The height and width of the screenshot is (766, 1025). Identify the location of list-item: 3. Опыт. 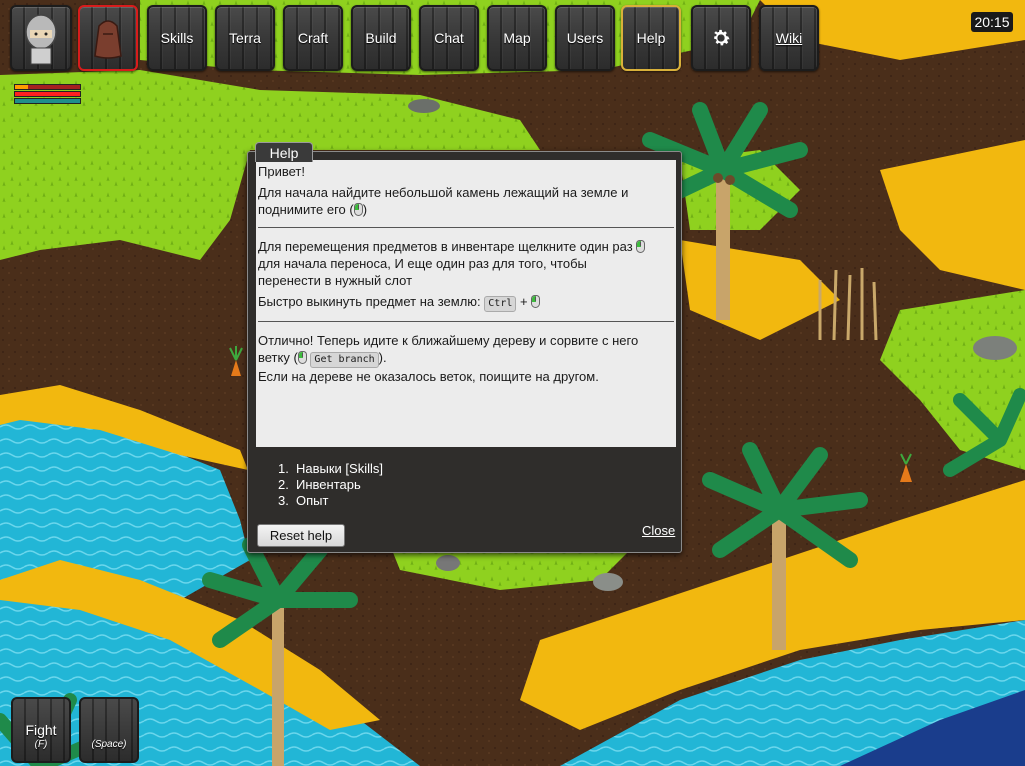
(330, 501).